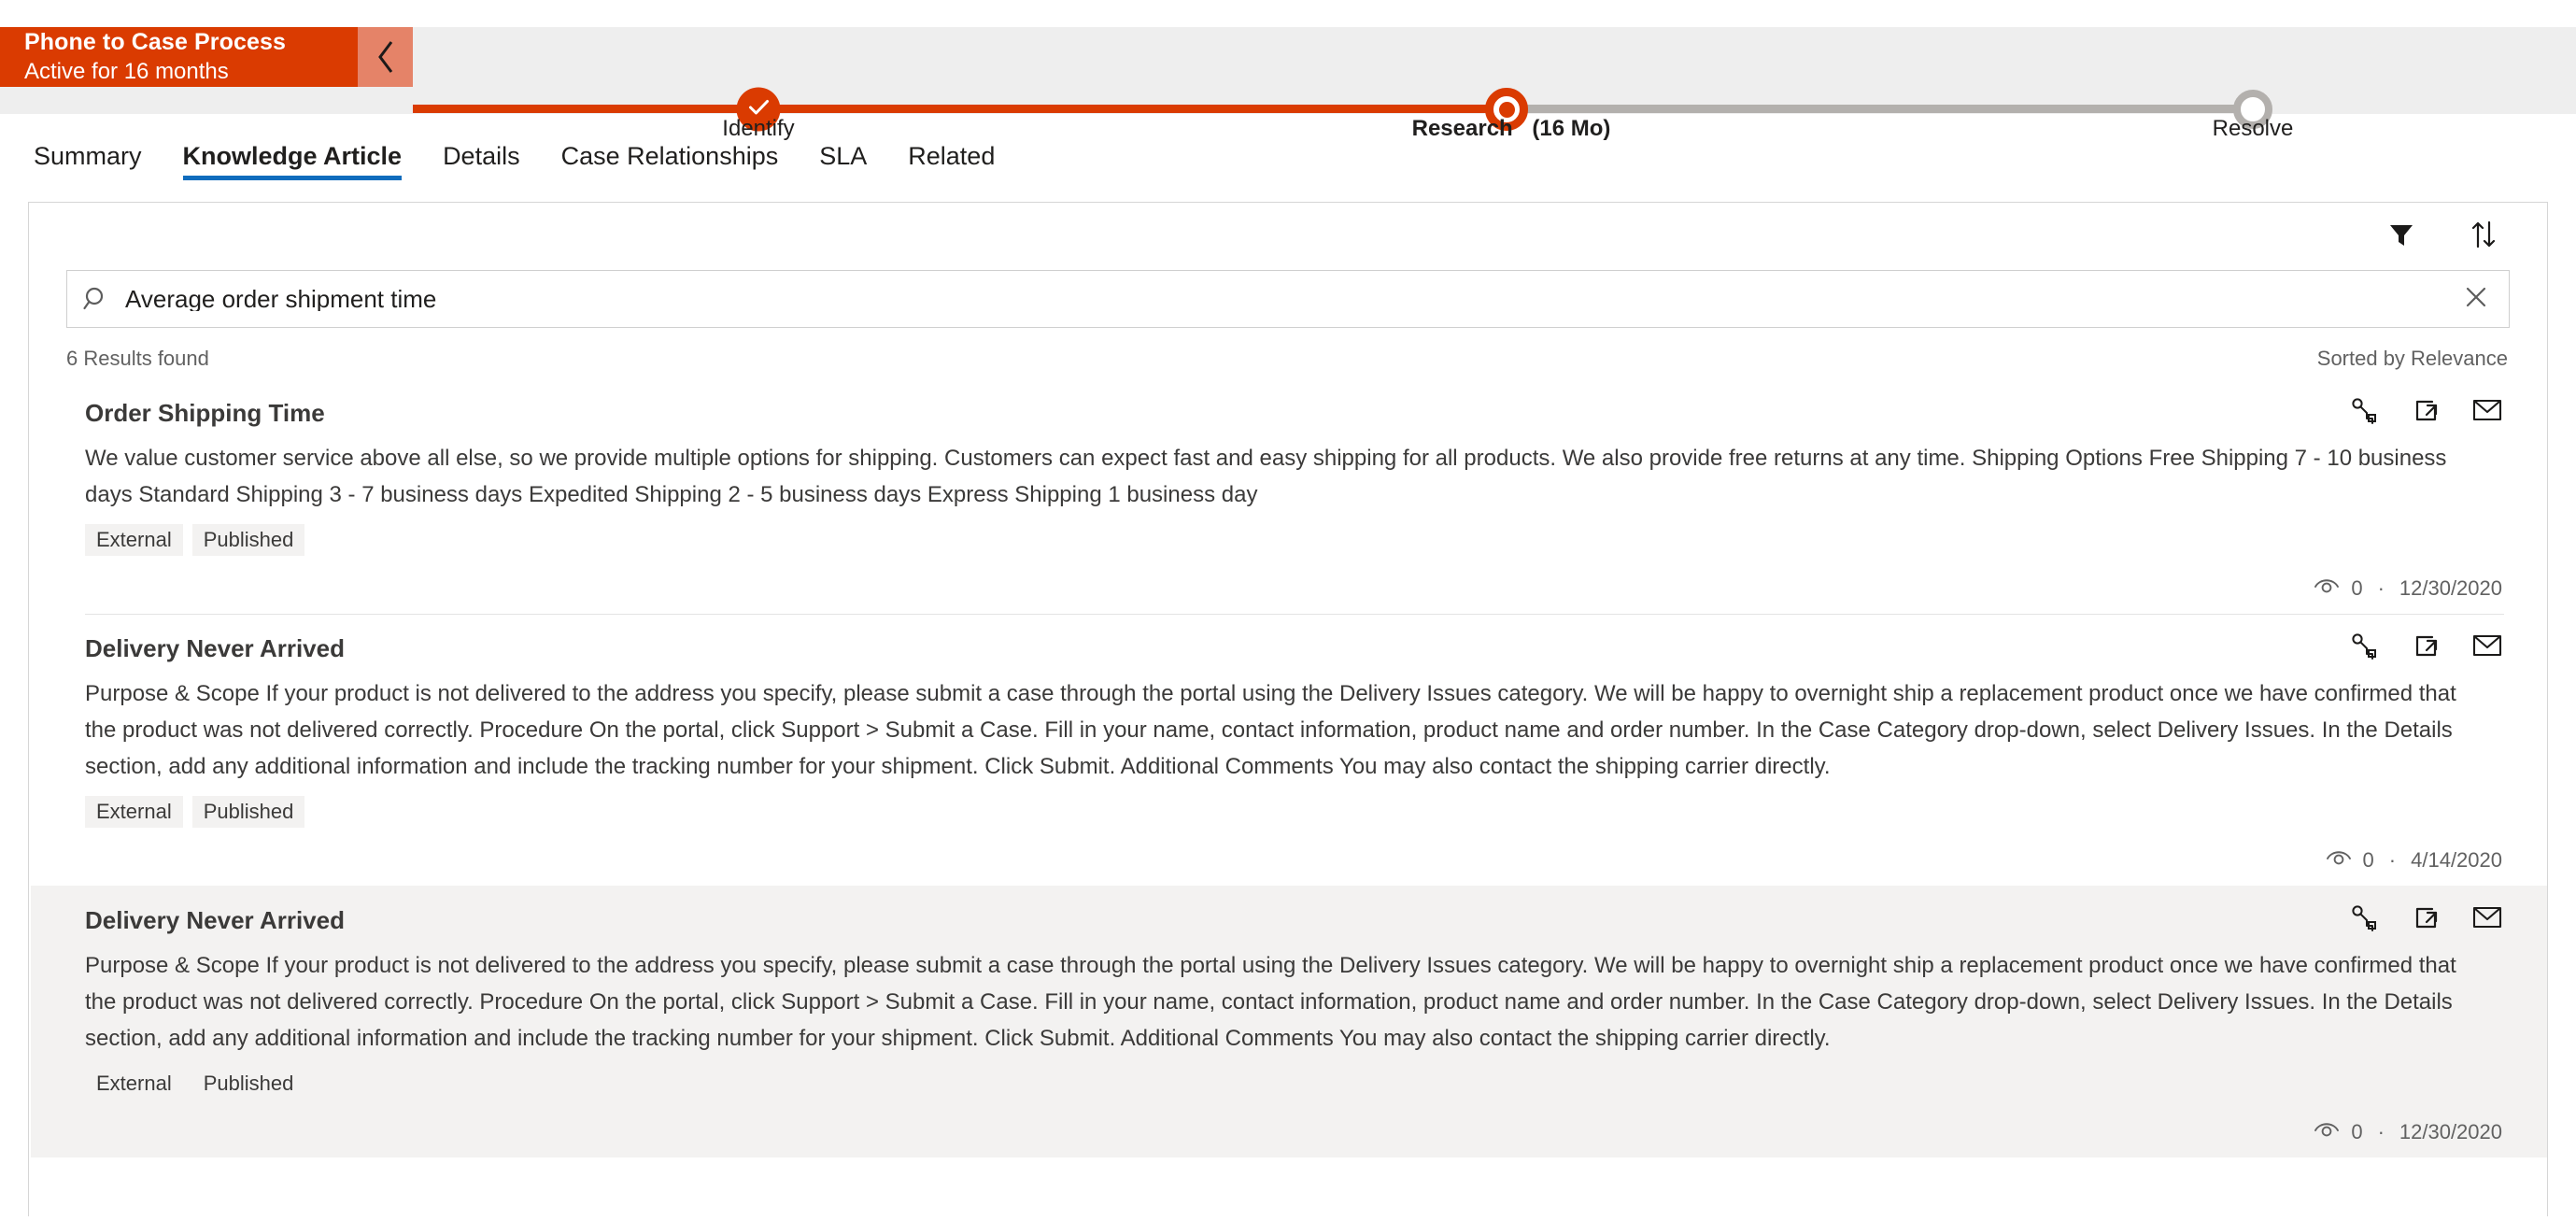 The image size is (2576, 1221). I want to click on tab-case-relationships-label: Case Relationships, so click(669, 156).